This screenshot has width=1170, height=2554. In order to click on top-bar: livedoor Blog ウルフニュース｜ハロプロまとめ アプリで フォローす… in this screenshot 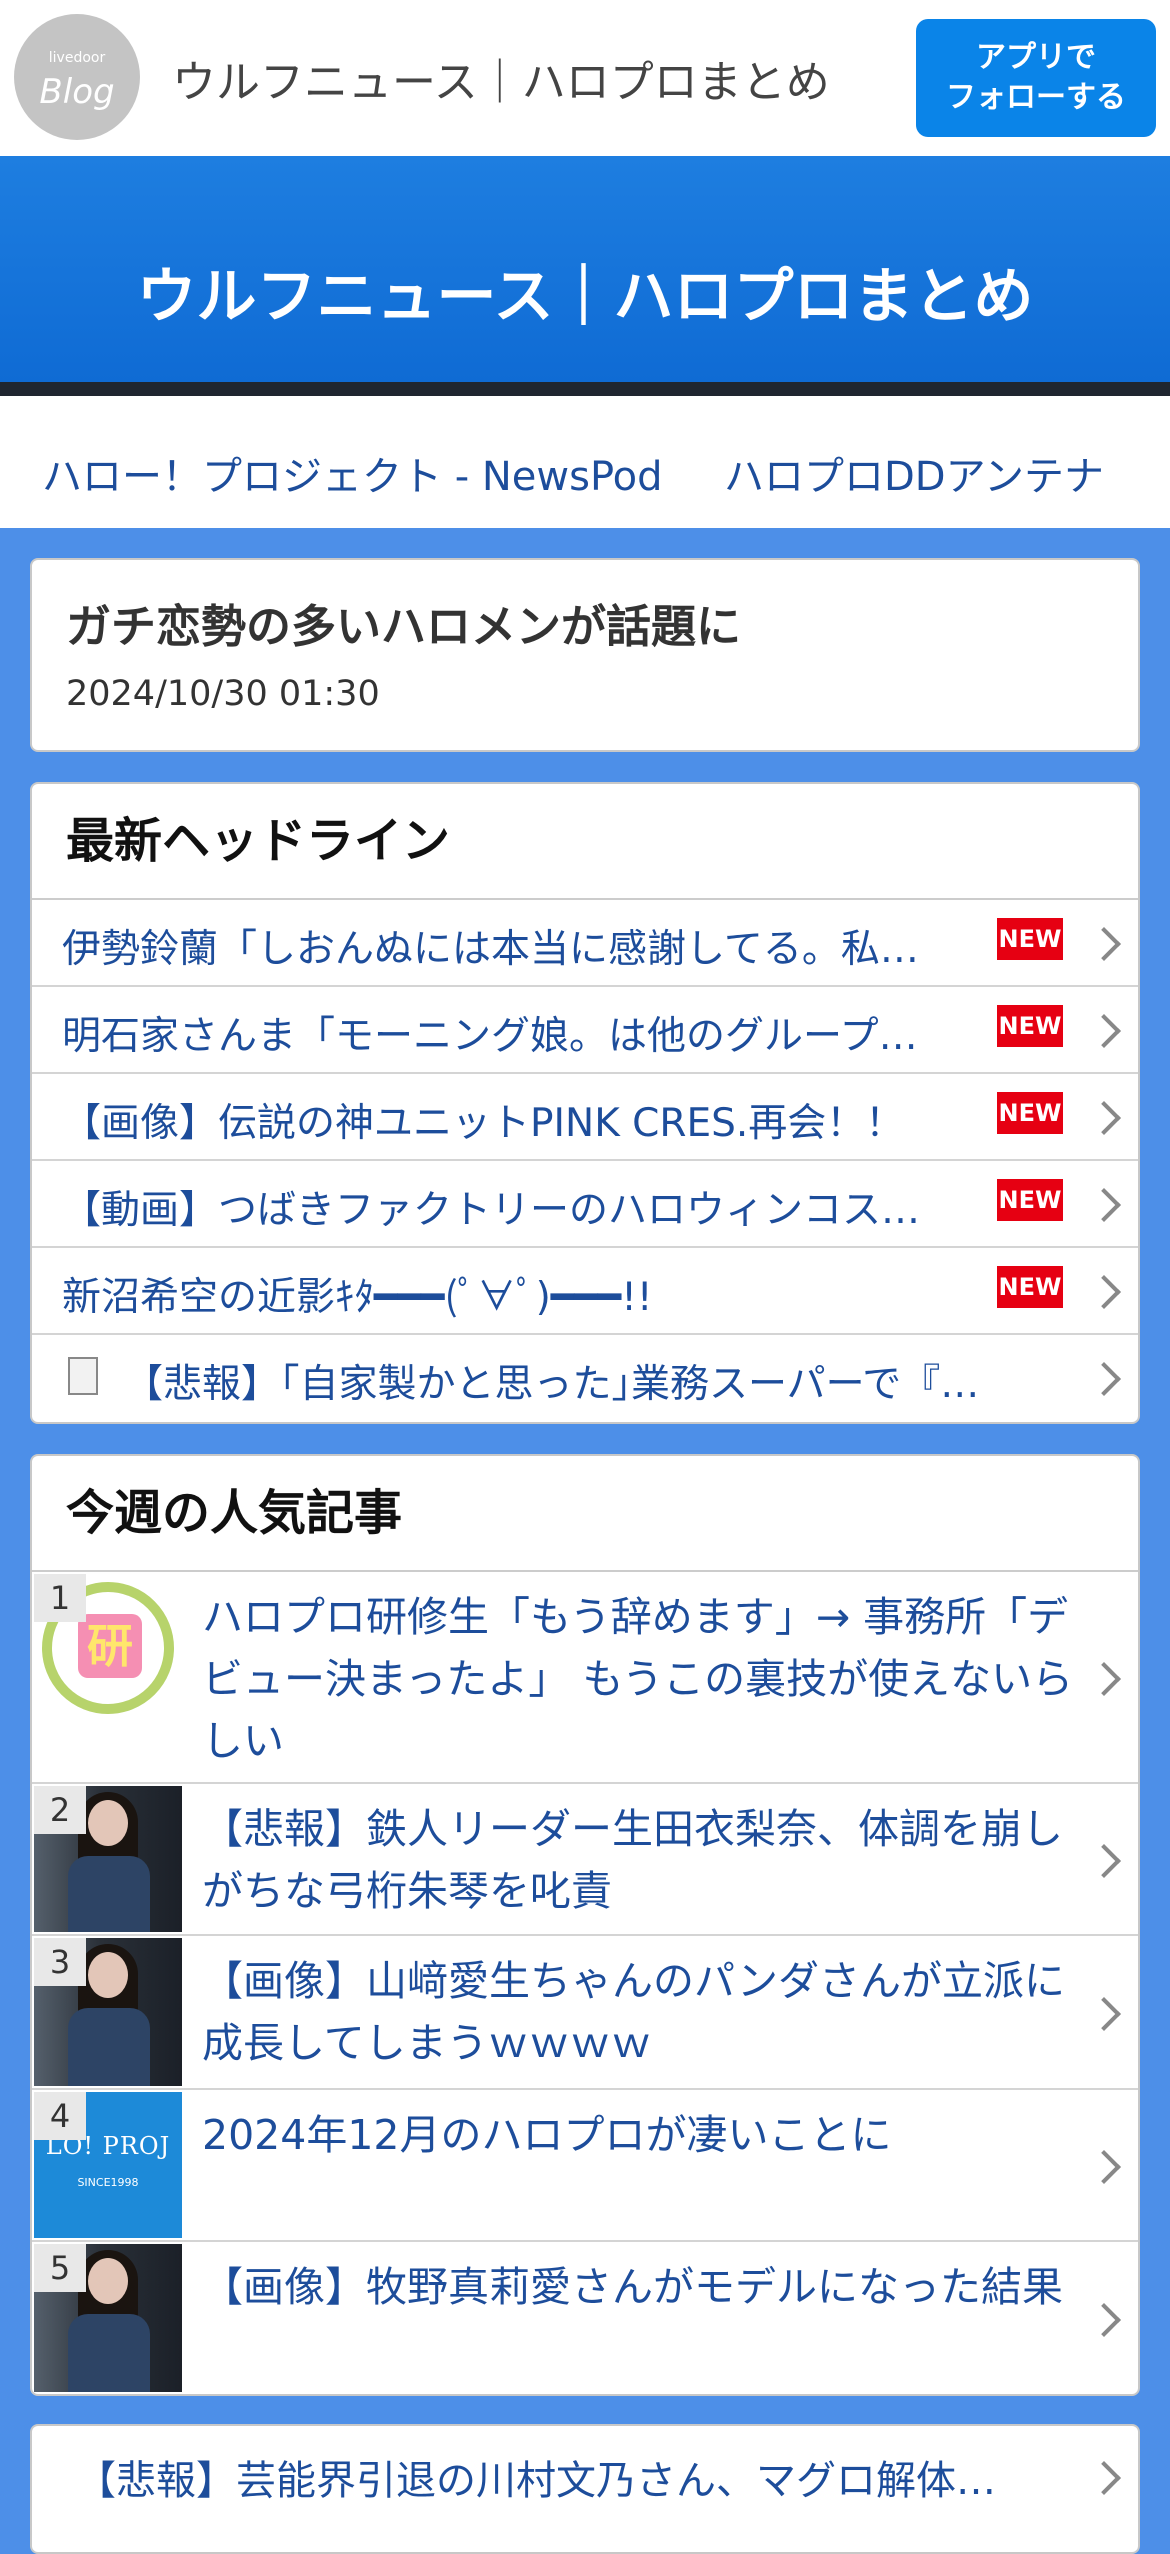, I will do `click(585, 78)`.